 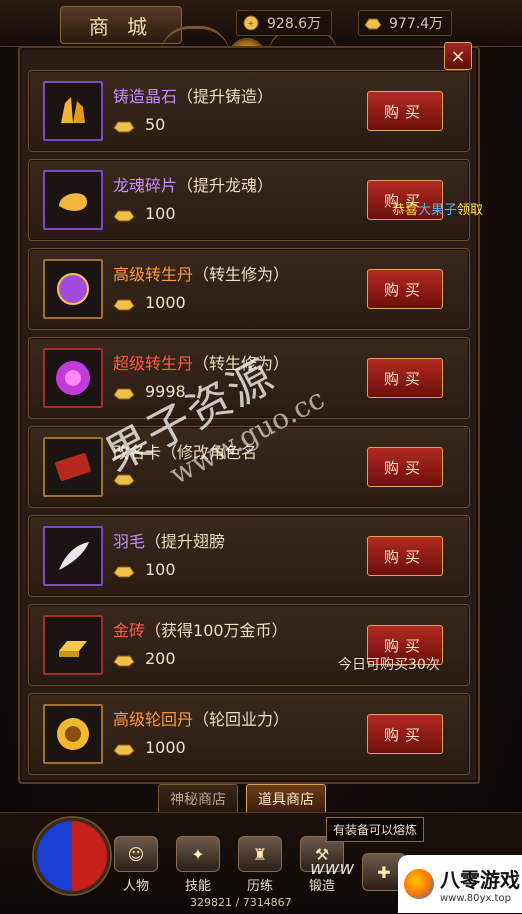 What do you see at coordinates (294, 24) in the screenshot?
I see `gold-amount: 928.6万` at bounding box center [294, 24].